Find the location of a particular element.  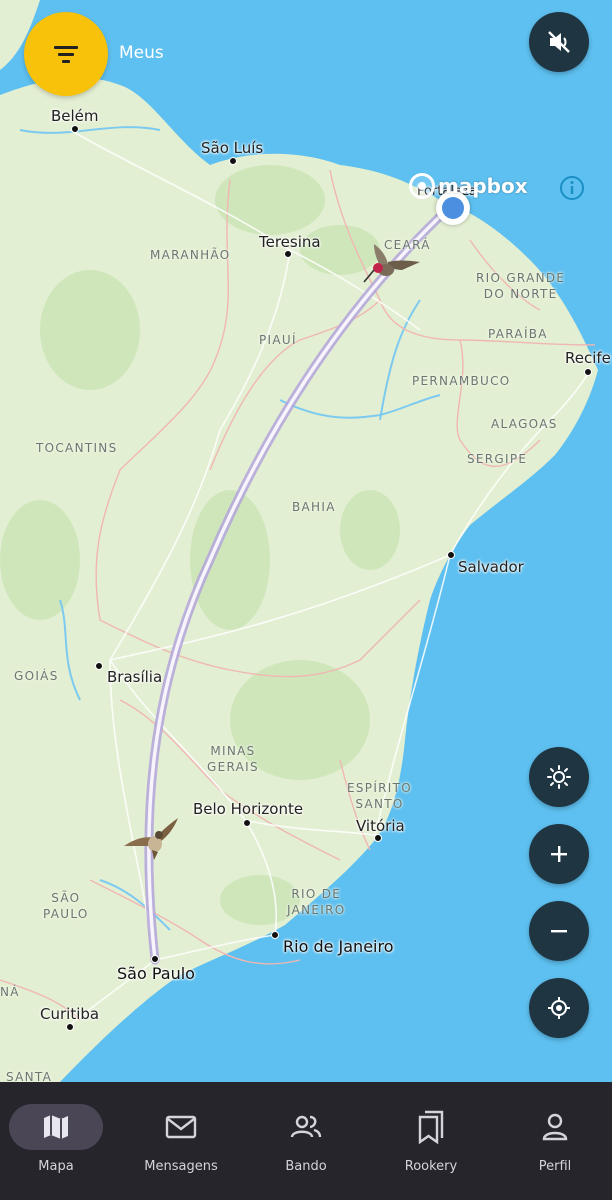

nav-item-mensagens: Mensagens is located at coordinates (181, 1144).